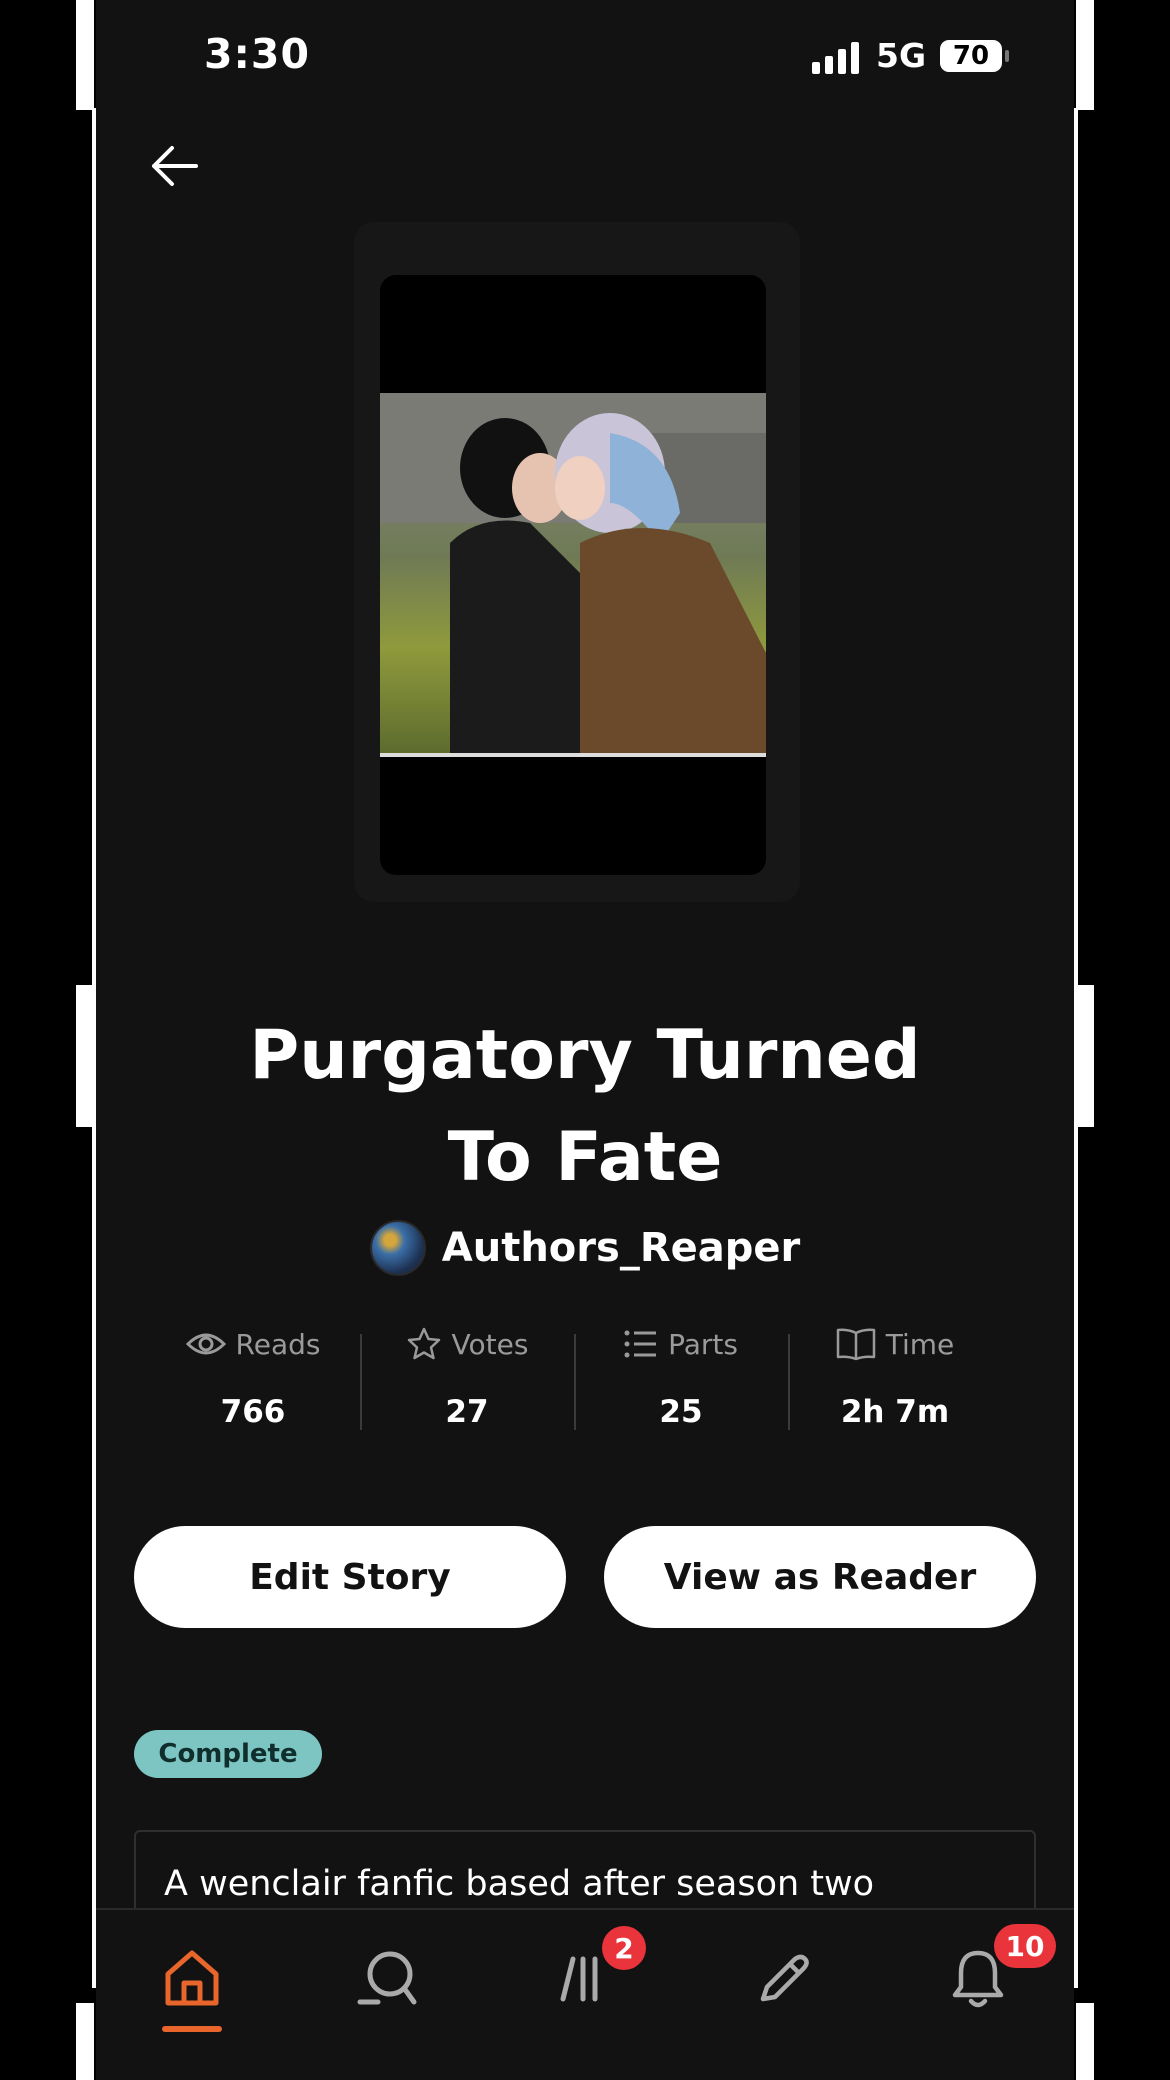  Describe the element at coordinates (174, 166) in the screenshot. I see `back-arrow-icon` at that location.